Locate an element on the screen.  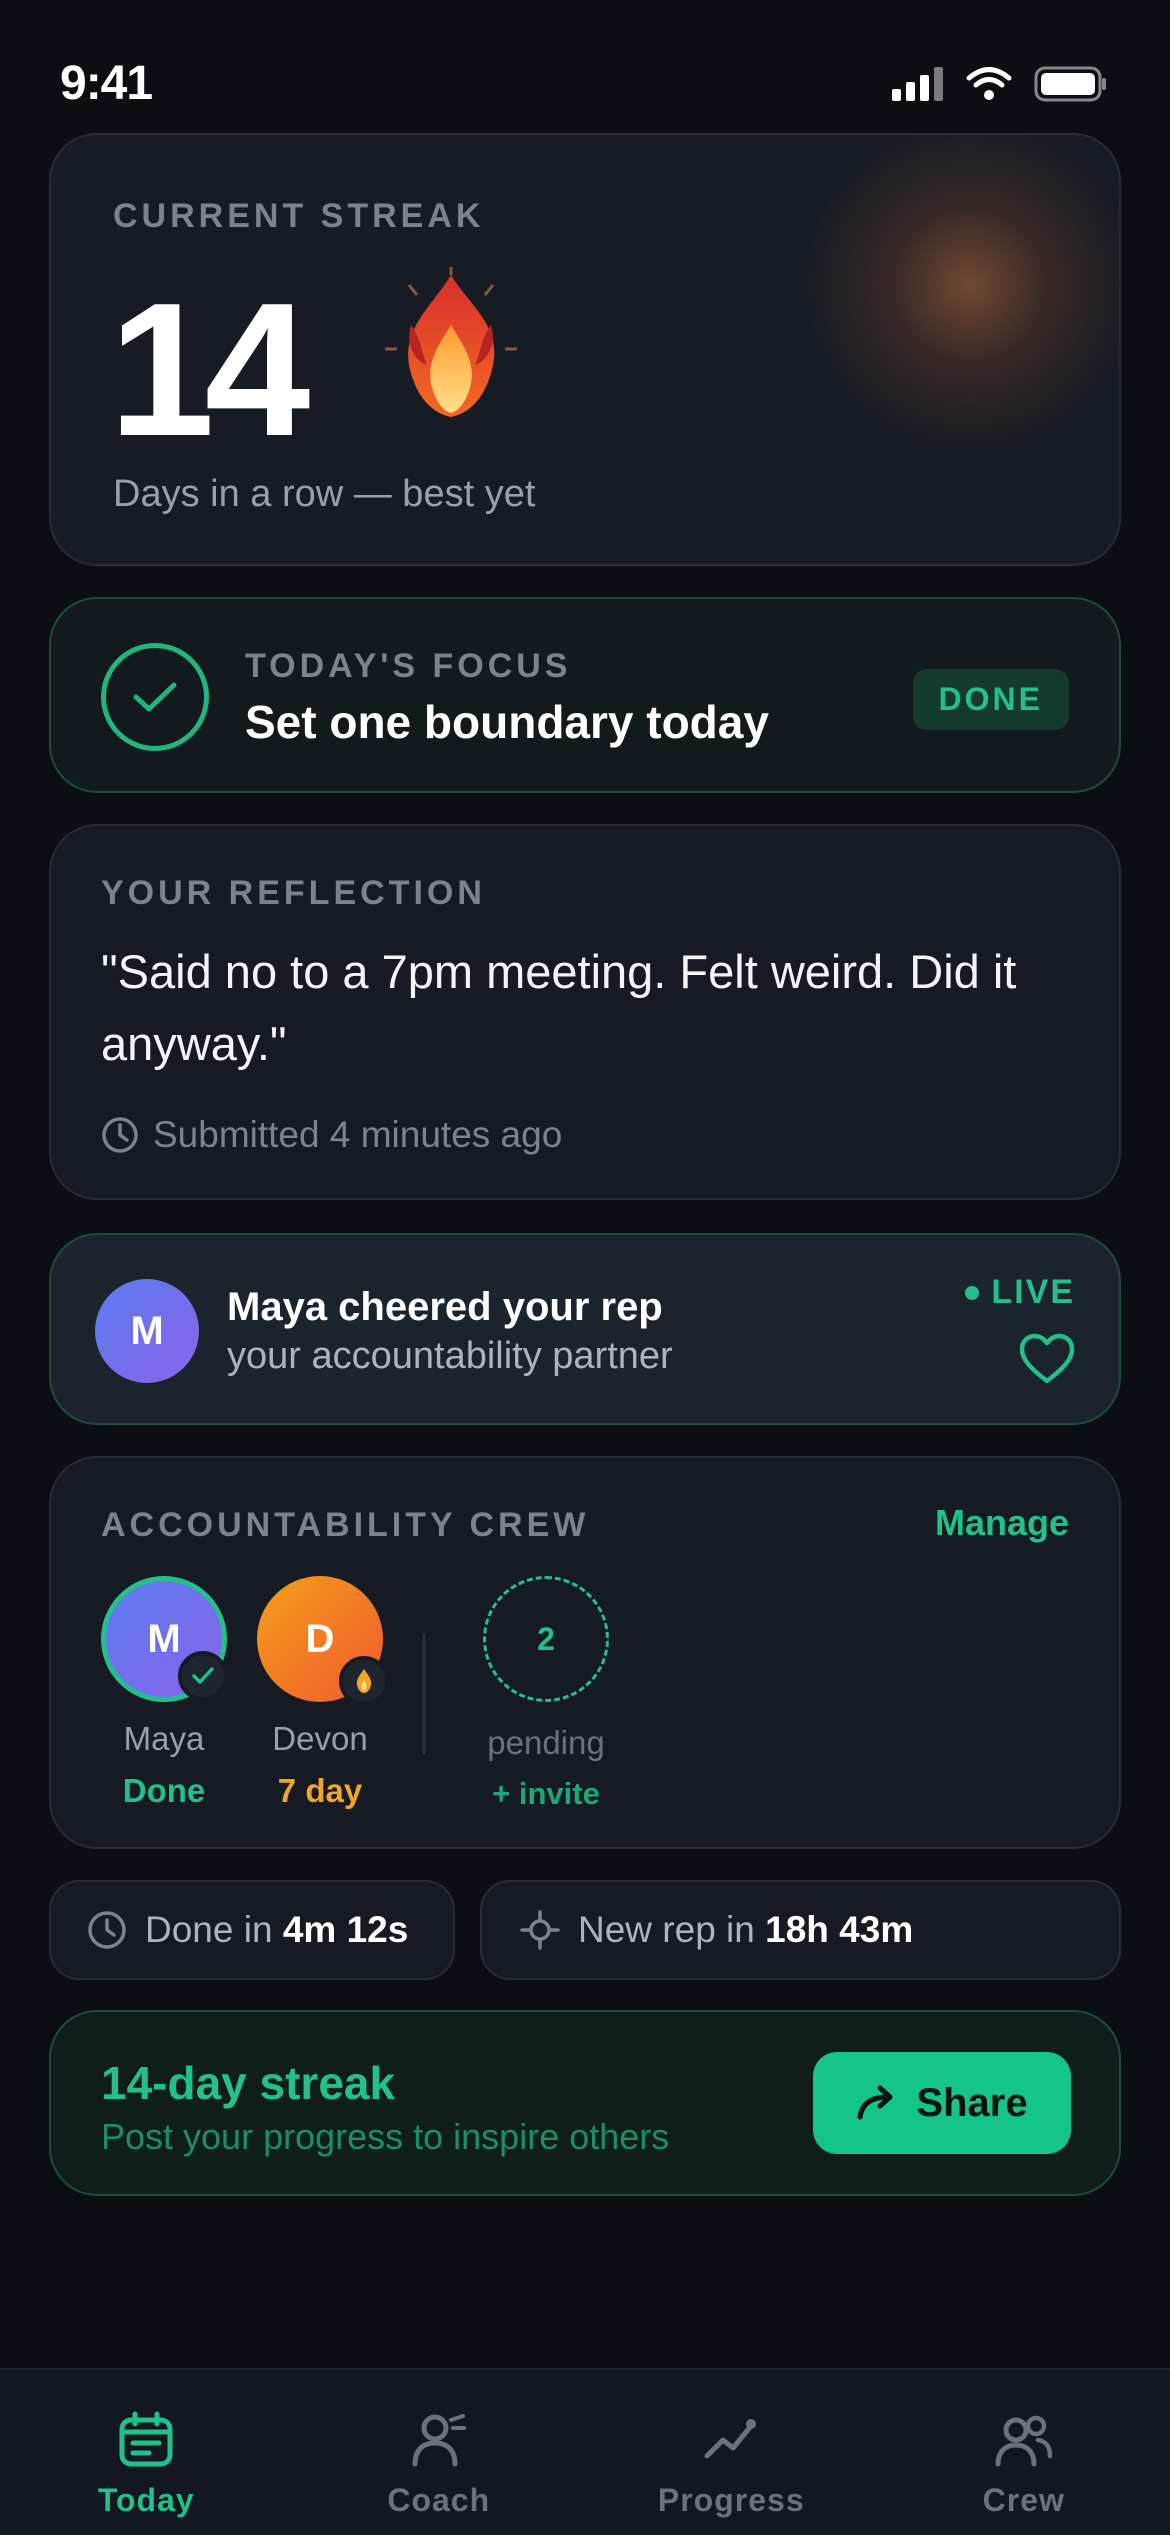
status-bar: 9:41 is located at coordinates (585, 65).